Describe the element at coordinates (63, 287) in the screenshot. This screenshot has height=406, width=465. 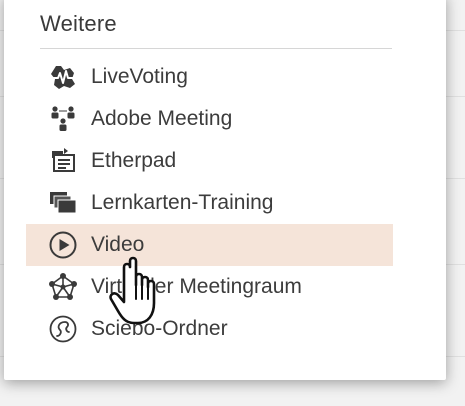
I see `network-hub-icon` at that location.